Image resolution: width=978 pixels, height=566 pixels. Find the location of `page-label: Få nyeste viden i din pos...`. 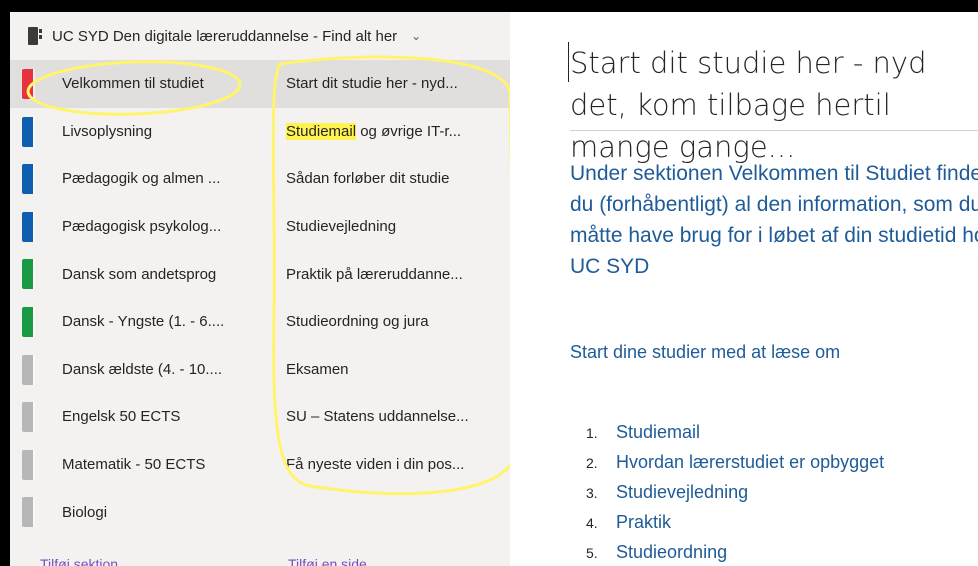

page-label: Få nyeste viden i din pos... is located at coordinates (375, 465).